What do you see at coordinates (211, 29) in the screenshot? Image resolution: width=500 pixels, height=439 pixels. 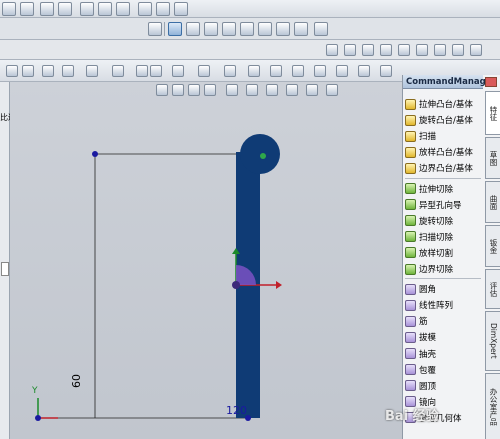 I see `view-cube-2-icon` at bounding box center [211, 29].